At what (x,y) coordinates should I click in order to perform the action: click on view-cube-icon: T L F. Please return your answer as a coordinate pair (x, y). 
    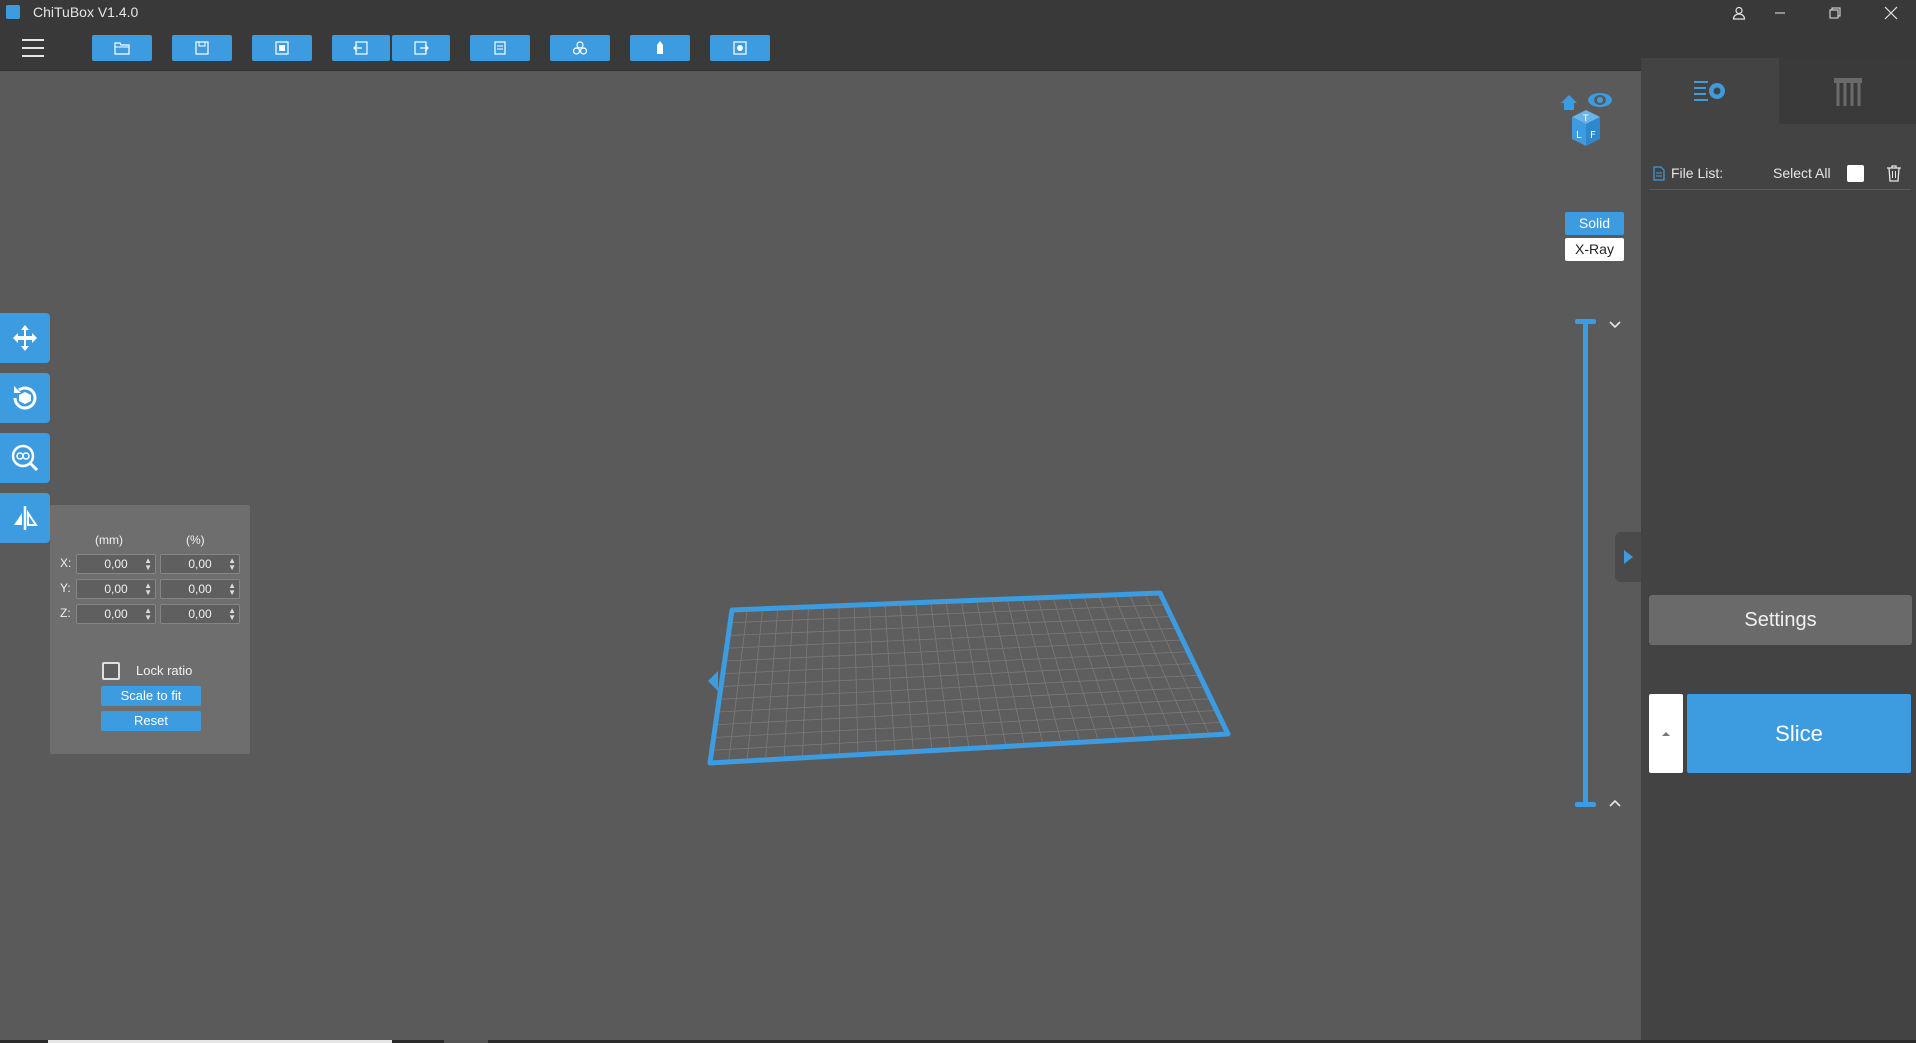
    Looking at the image, I should click on (1588, 120).